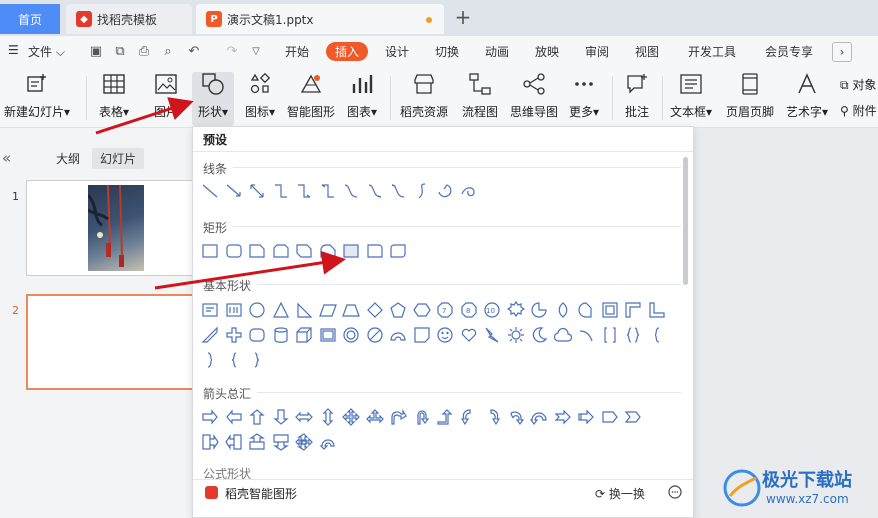  I want to click on shape-button: 形状▾, so click(213, 99).